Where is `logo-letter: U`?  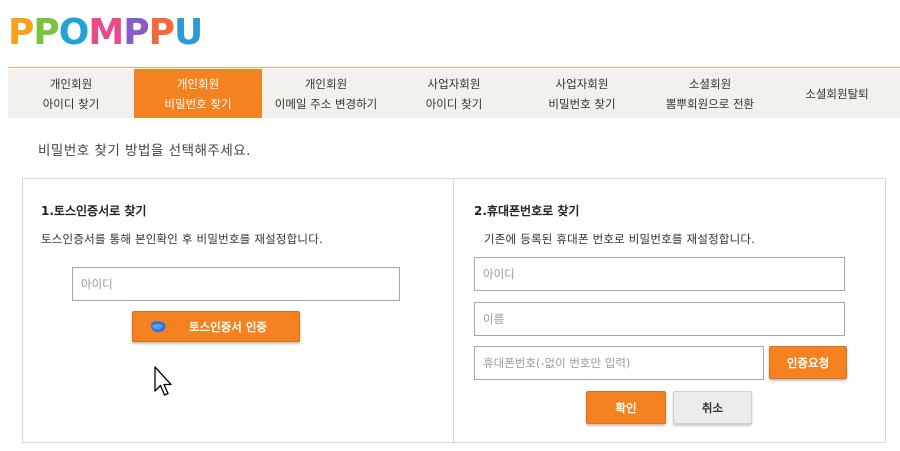 logo-letter: U is located at coordinates (188, 32).